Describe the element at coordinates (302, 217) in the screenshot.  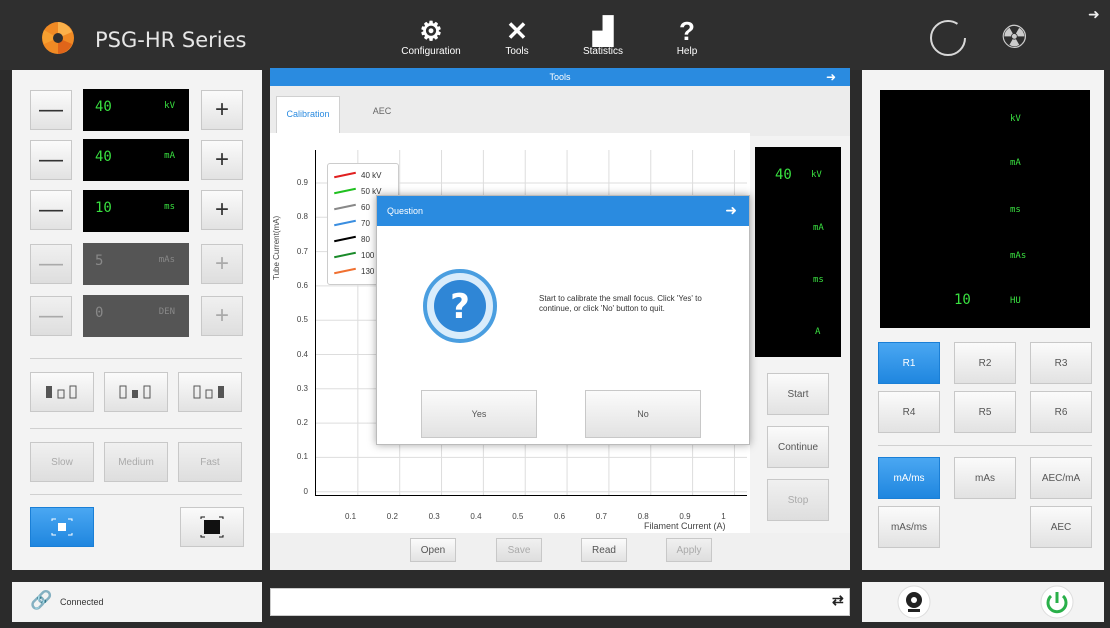
I see `y-tick-label: 0.8` at that location.